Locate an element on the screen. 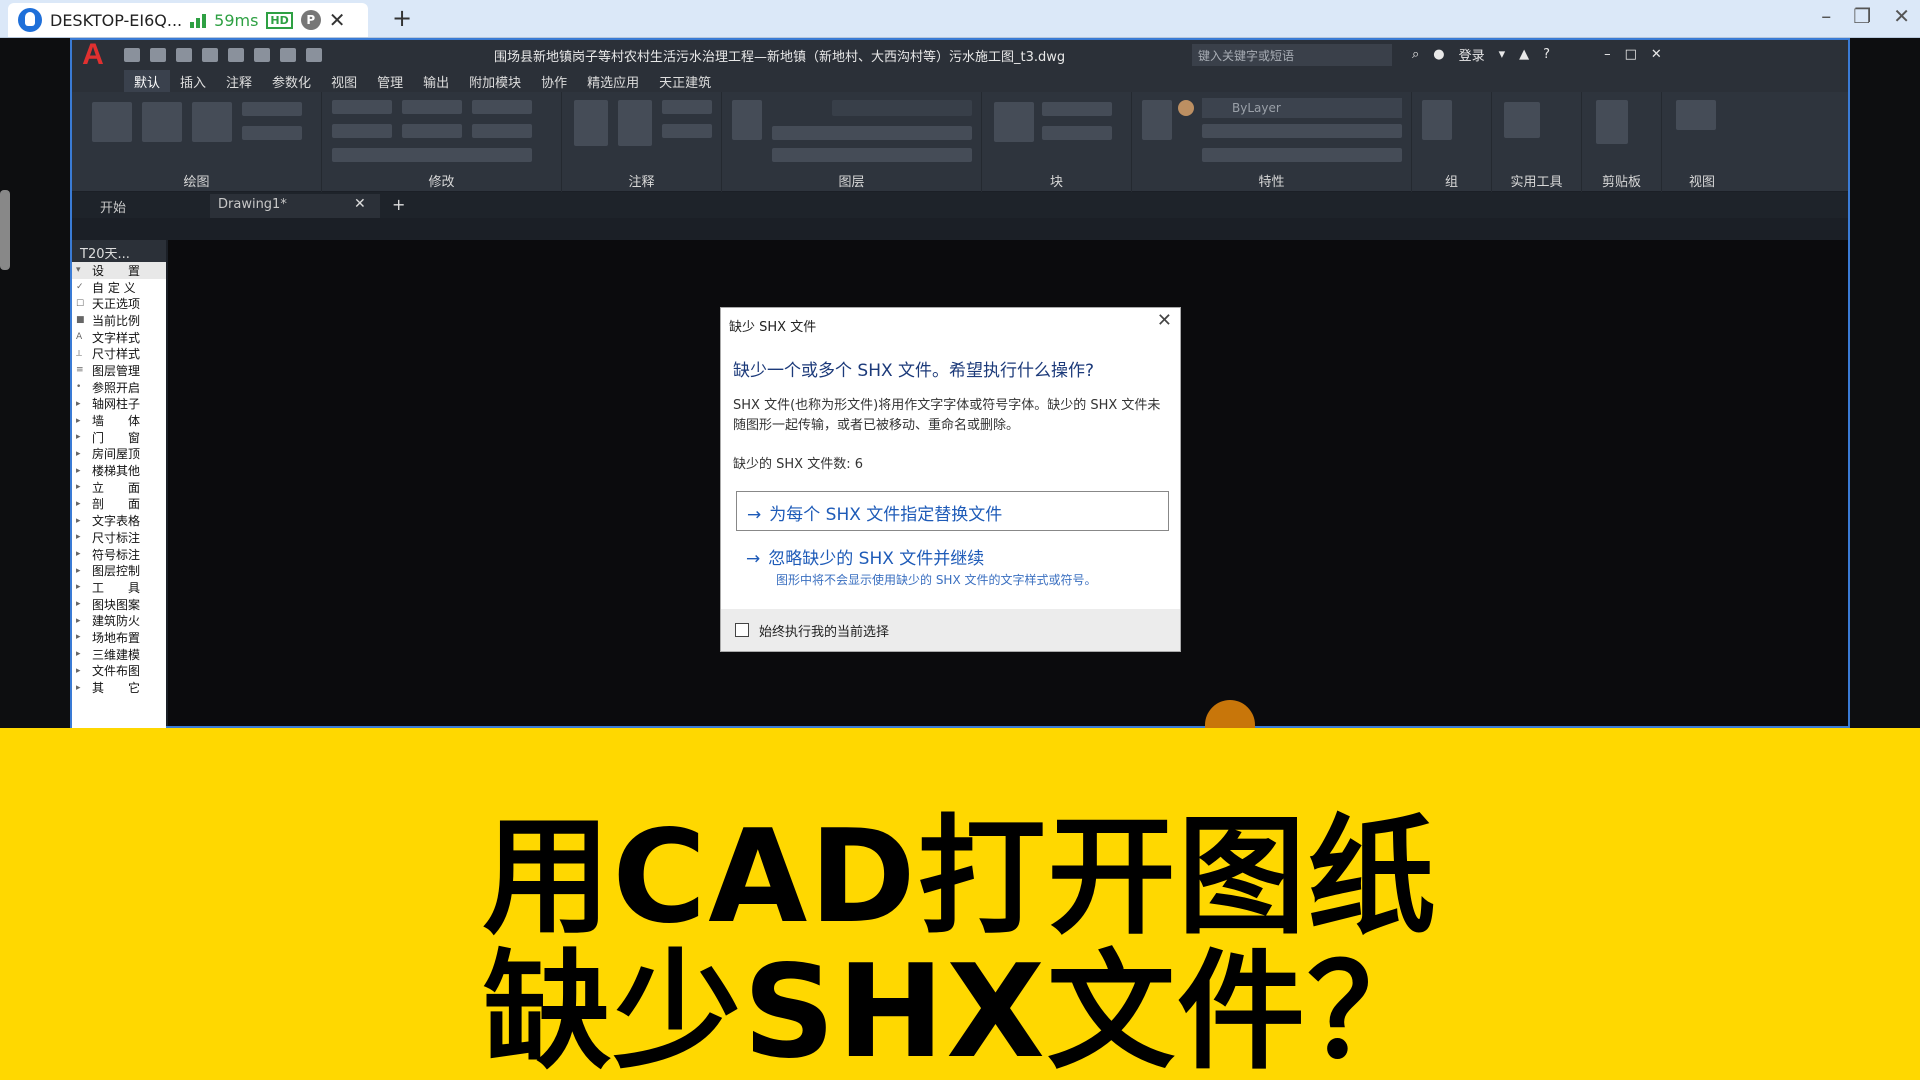  panel-label-properties: 特性 is located at coordinates (1271, 180).